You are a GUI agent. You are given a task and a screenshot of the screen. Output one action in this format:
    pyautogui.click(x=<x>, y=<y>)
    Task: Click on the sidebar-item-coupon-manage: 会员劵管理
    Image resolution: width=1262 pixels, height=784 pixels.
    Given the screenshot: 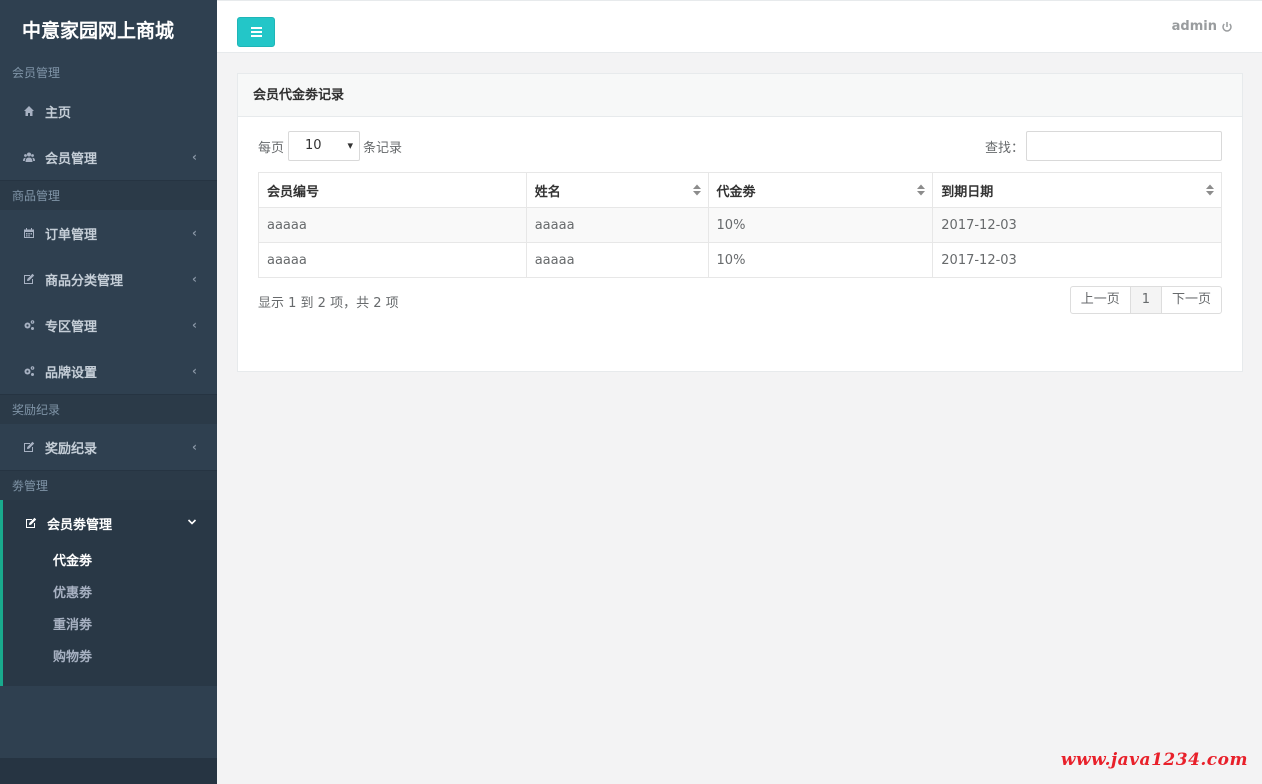 What is the action you would take?
    pyautogui.click(x=110, y=523)
    